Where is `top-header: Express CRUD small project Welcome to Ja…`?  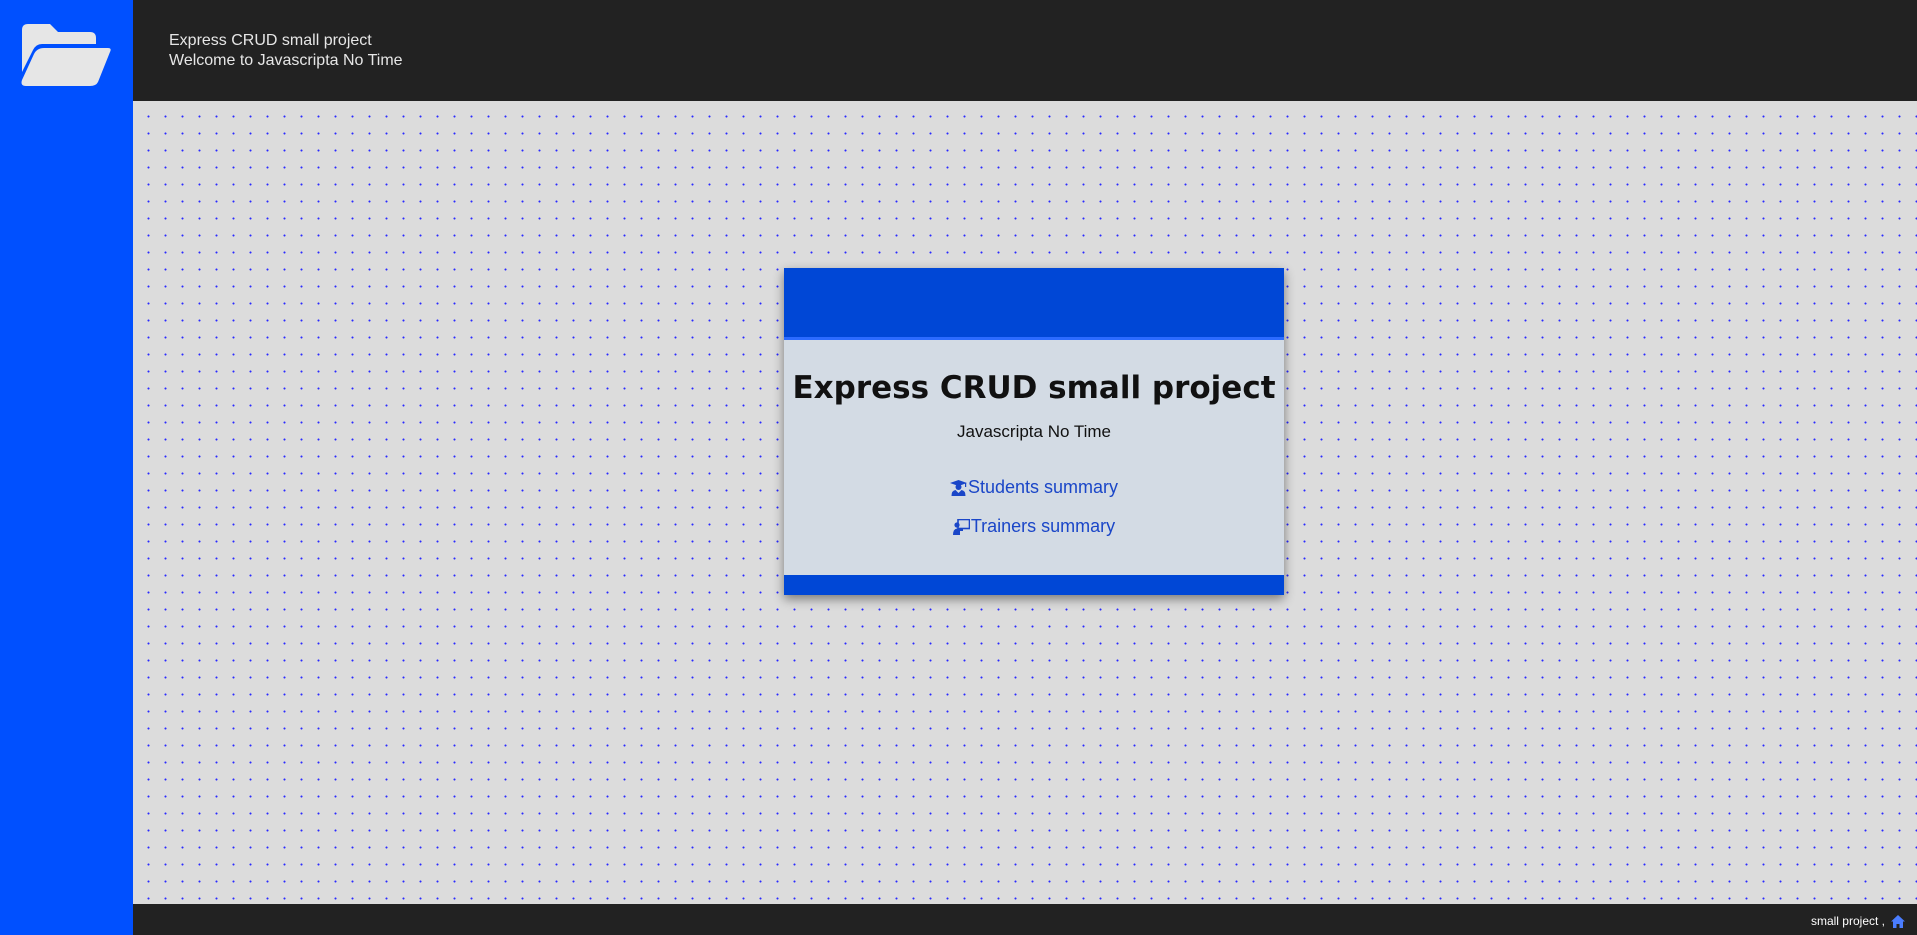 top-header: Express CRUD small project Welcome to Ja… is located at coordinates (1025, 50).